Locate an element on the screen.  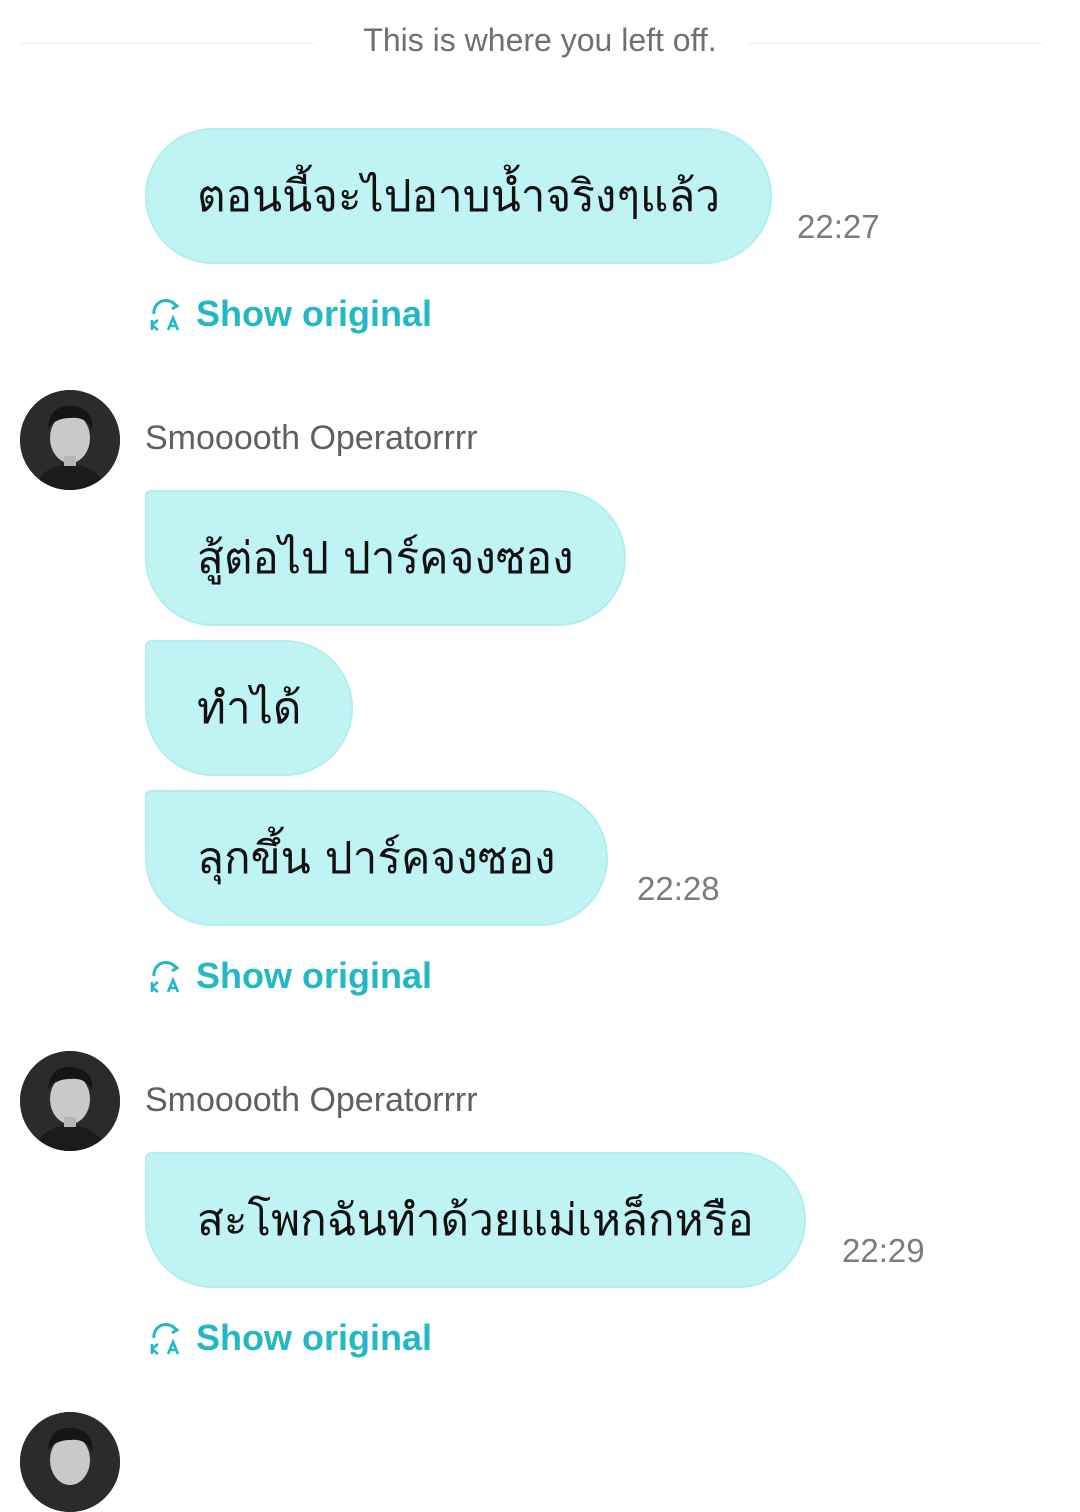
divider-line-right is located at coordinates (895, 43).